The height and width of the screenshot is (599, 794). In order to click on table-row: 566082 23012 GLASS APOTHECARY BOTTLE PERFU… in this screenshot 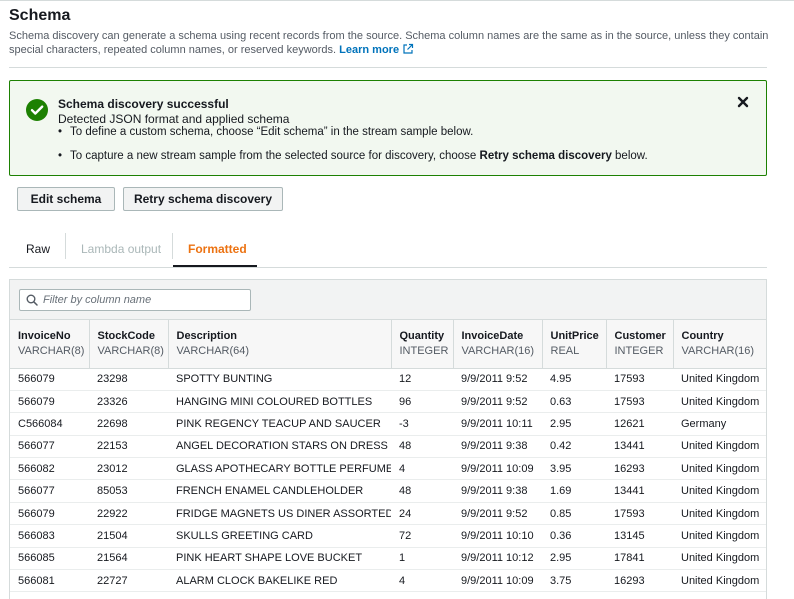, I will do `click(388, 469)`.